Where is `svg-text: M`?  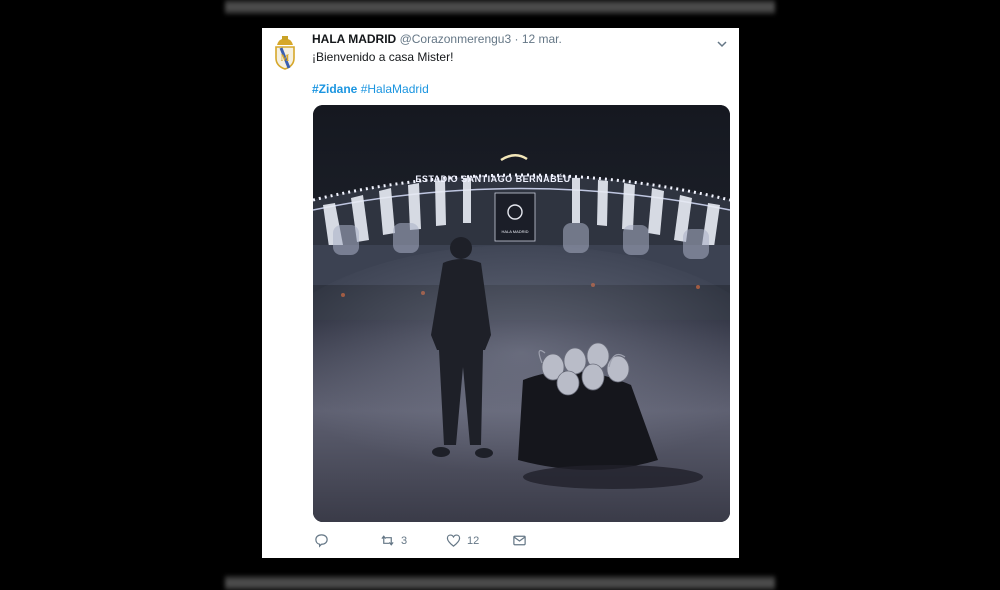 svg-text: M is located at coordinates (285, 58).